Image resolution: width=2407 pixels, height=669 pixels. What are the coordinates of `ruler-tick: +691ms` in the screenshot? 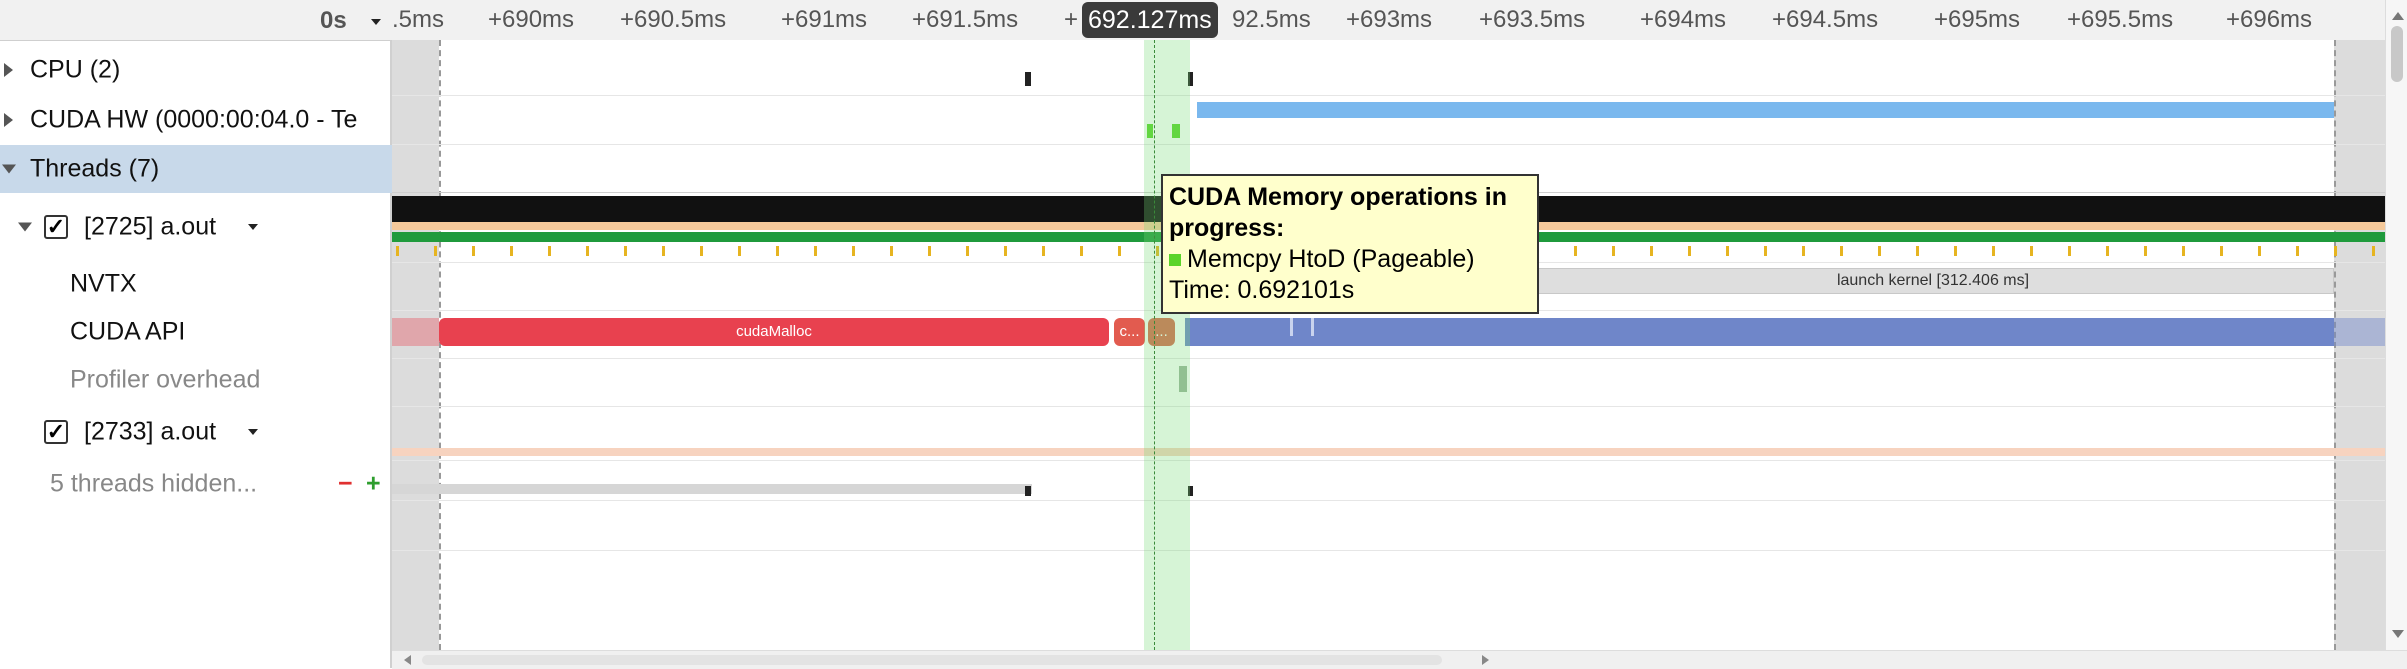 It's located at (824, 19).